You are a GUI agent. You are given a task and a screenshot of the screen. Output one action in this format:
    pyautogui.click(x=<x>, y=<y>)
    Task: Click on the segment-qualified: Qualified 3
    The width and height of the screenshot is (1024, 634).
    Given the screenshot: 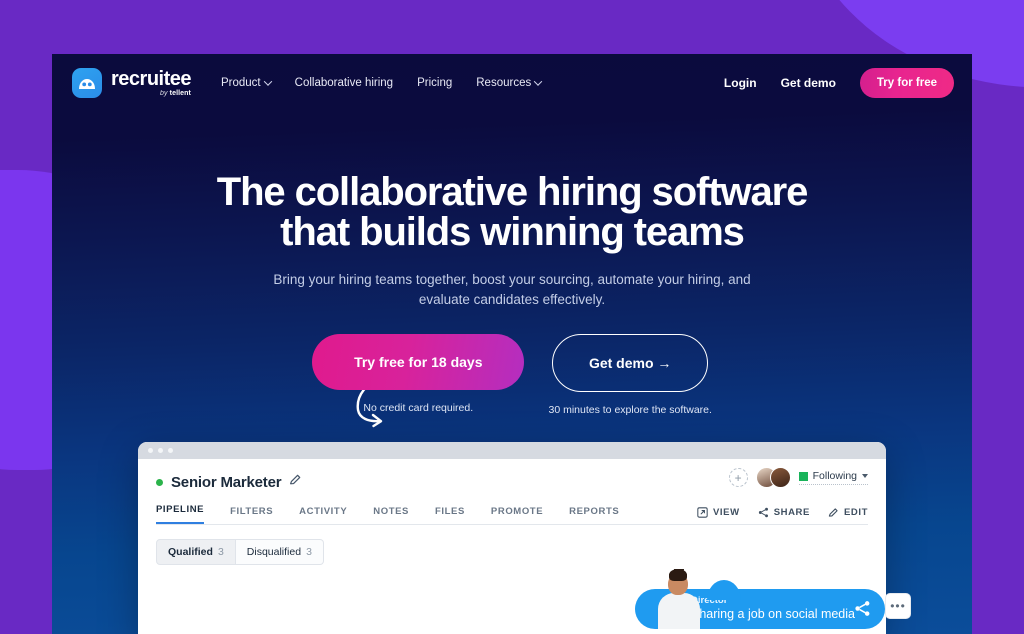 What is the action you would take?
    pyautogui.click(x=196, y=552)
    